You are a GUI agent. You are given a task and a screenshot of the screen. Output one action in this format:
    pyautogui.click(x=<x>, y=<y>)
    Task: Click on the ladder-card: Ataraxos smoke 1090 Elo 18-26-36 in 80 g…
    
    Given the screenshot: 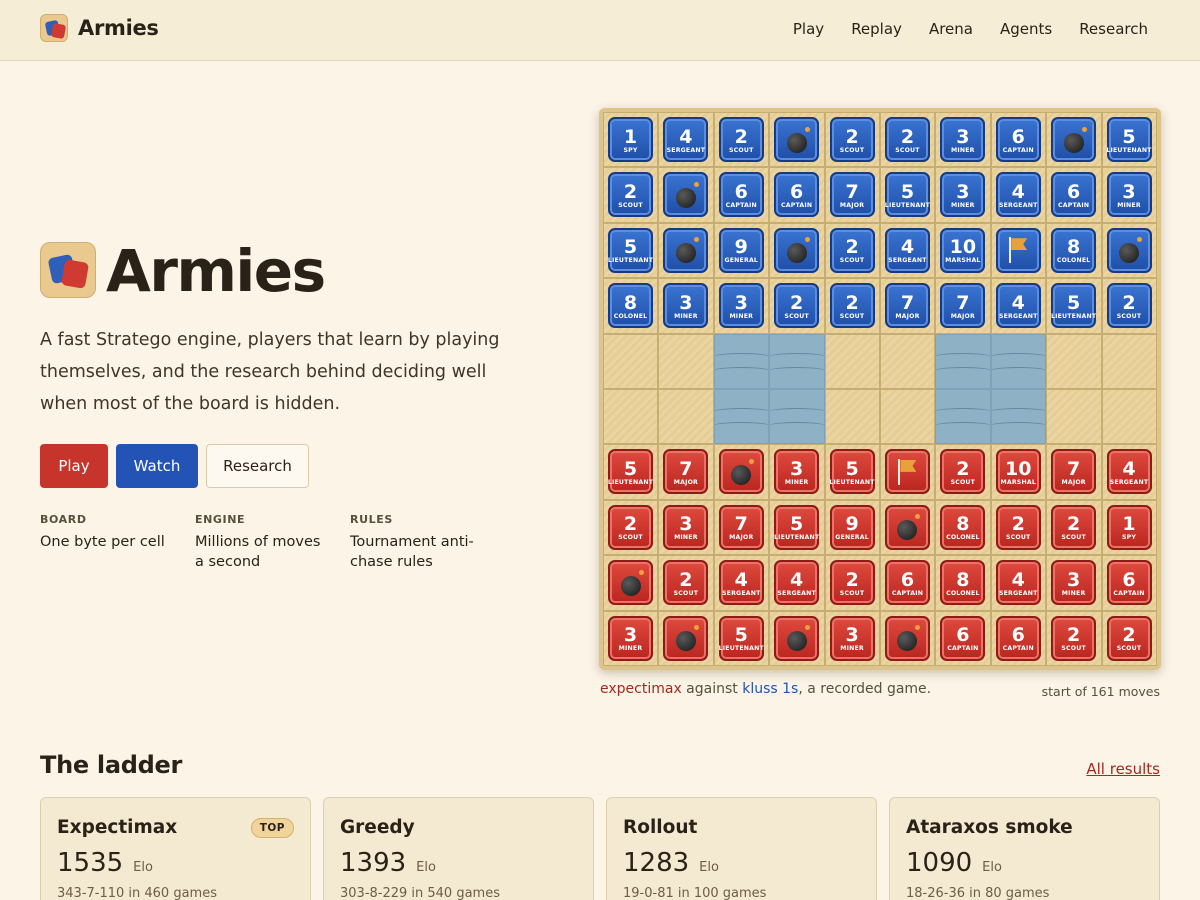 What is the action you would take?
    pyautogui.click(x=1024, y=848)
    